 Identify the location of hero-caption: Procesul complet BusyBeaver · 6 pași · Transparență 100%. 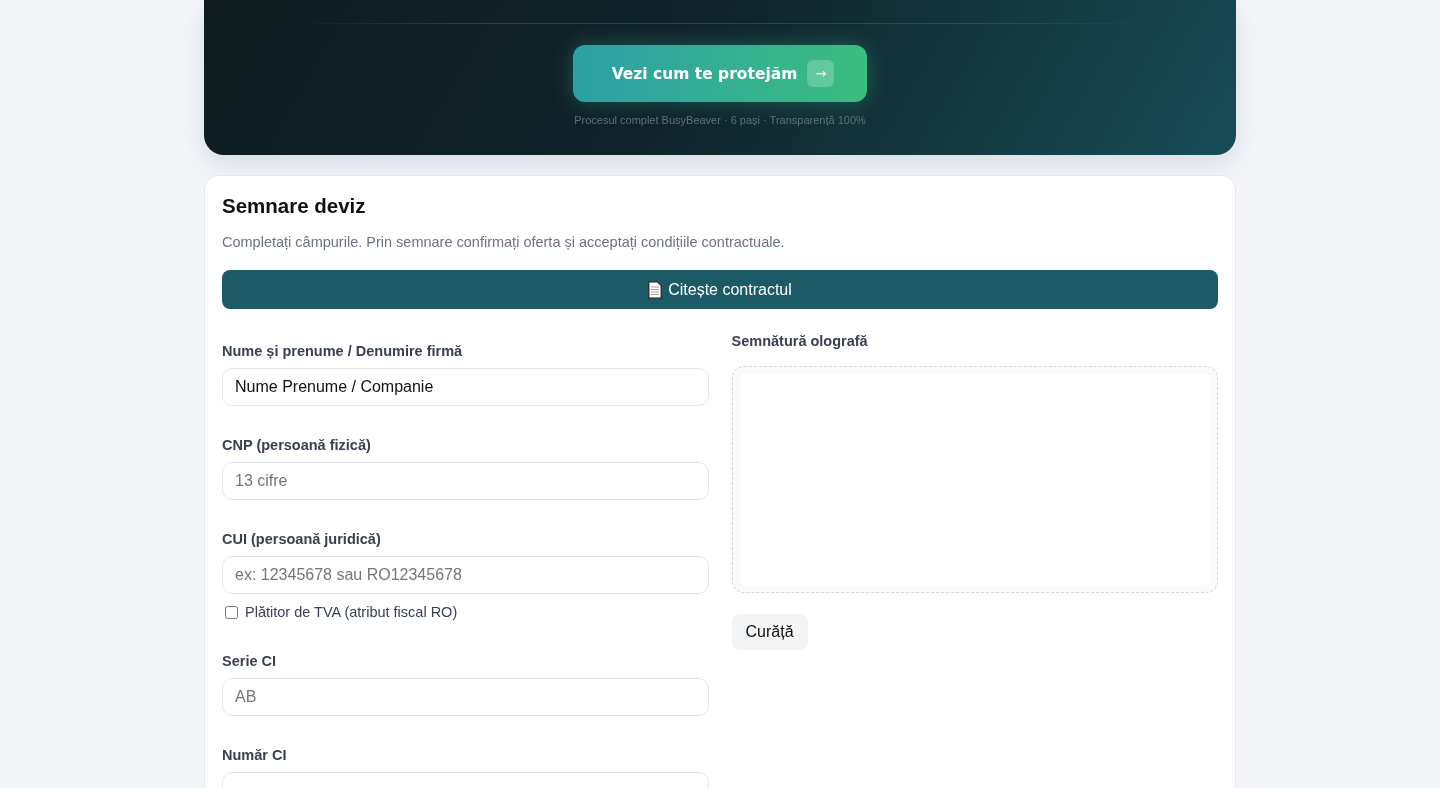
(720, 120).